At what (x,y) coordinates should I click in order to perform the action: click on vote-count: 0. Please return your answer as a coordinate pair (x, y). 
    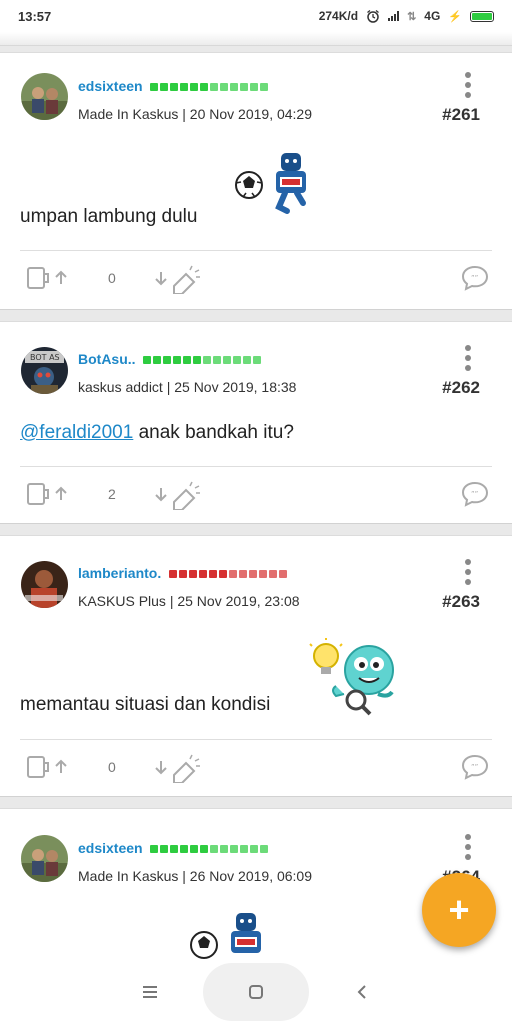
    Looking at the image, I should click on (112, 767).